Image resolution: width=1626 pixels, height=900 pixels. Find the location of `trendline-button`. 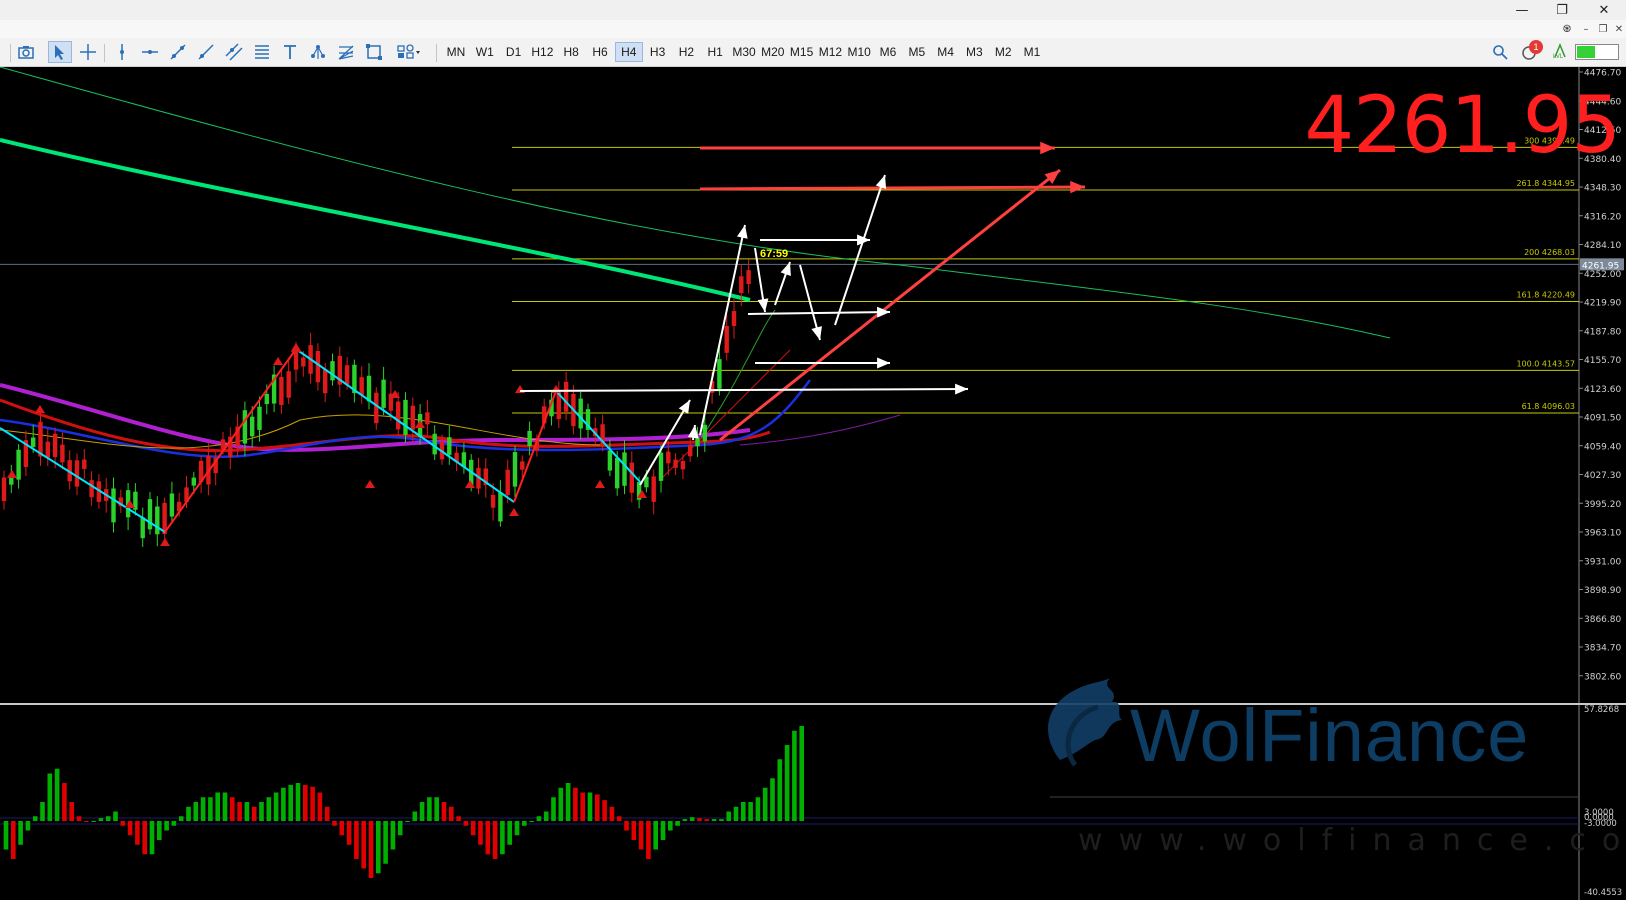

trendline-button is located at coordinates (178, 52).